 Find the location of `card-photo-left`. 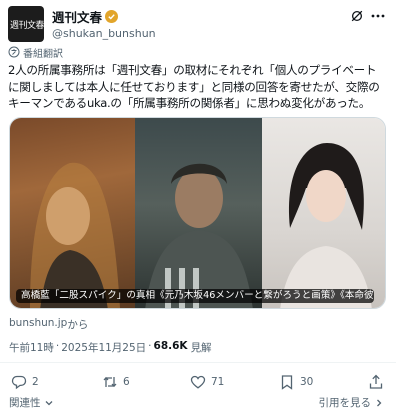

card-photo-left is located at coordinates (72, 213).